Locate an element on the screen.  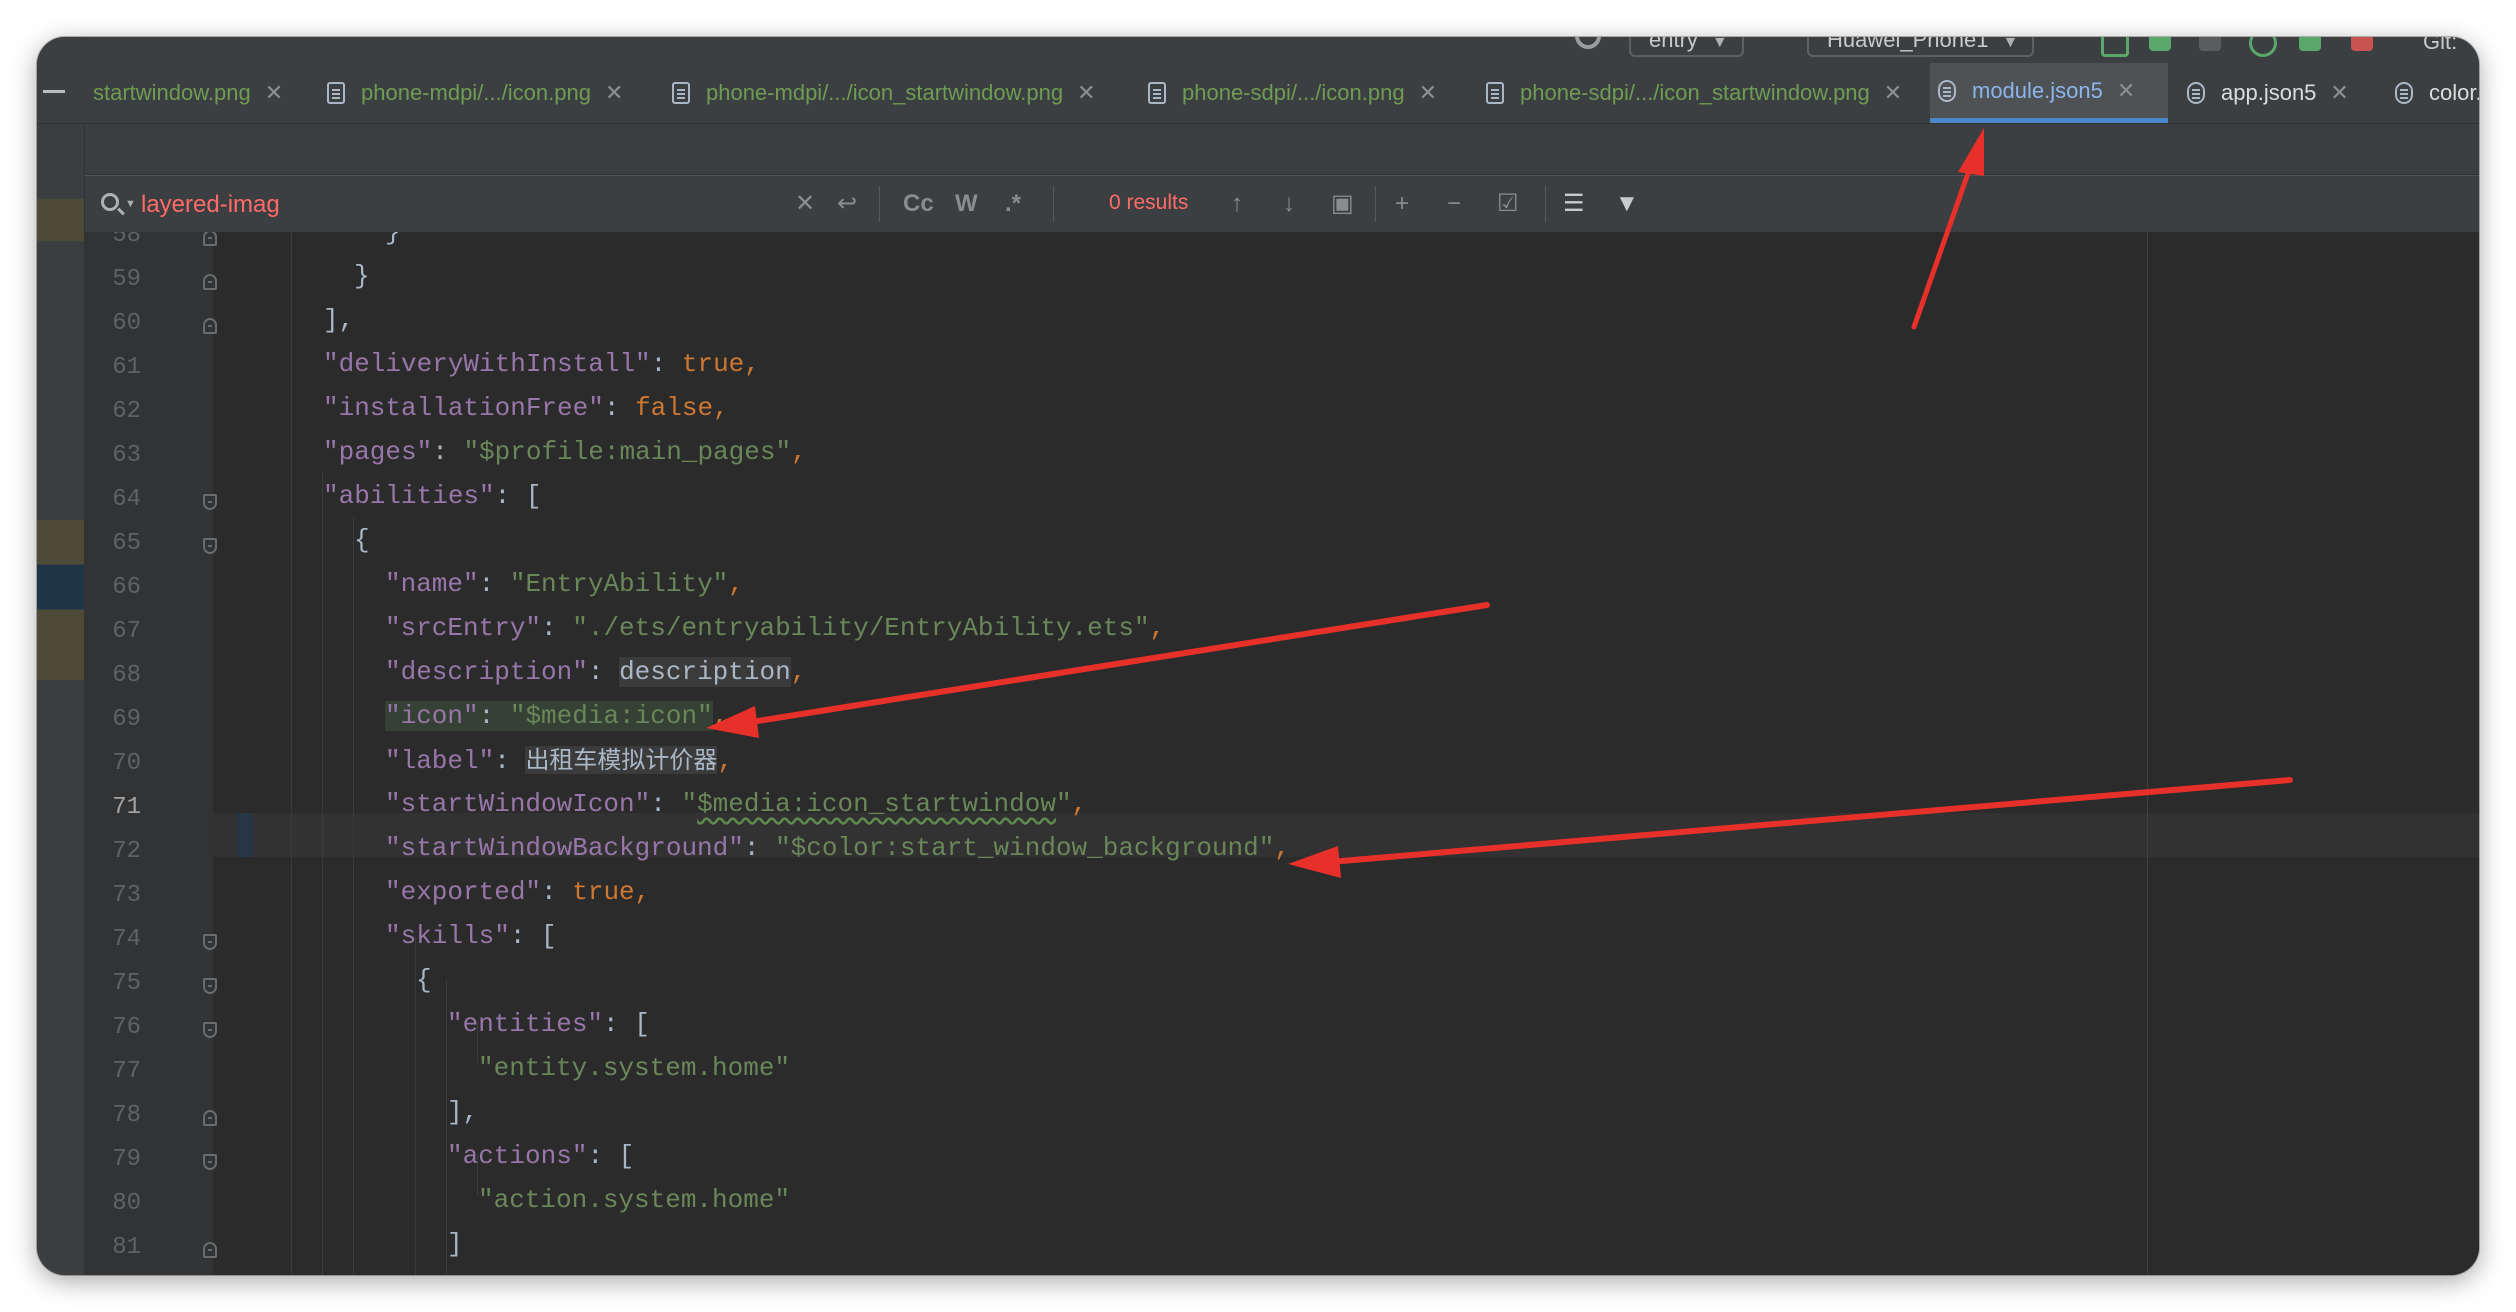
code-line: "pages": "$profile:main_pages", is located at coordinates (565, 452).